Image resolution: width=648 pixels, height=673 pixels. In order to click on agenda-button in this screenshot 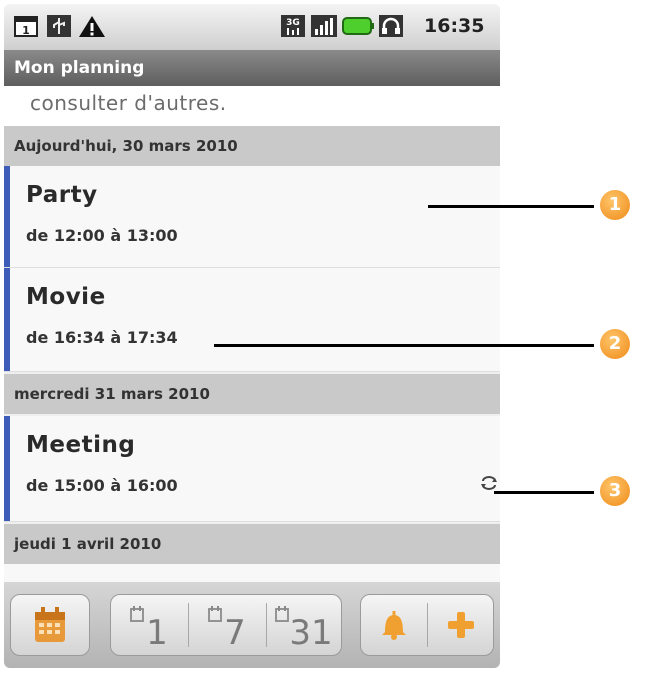, I will do `click(50, 625)`.